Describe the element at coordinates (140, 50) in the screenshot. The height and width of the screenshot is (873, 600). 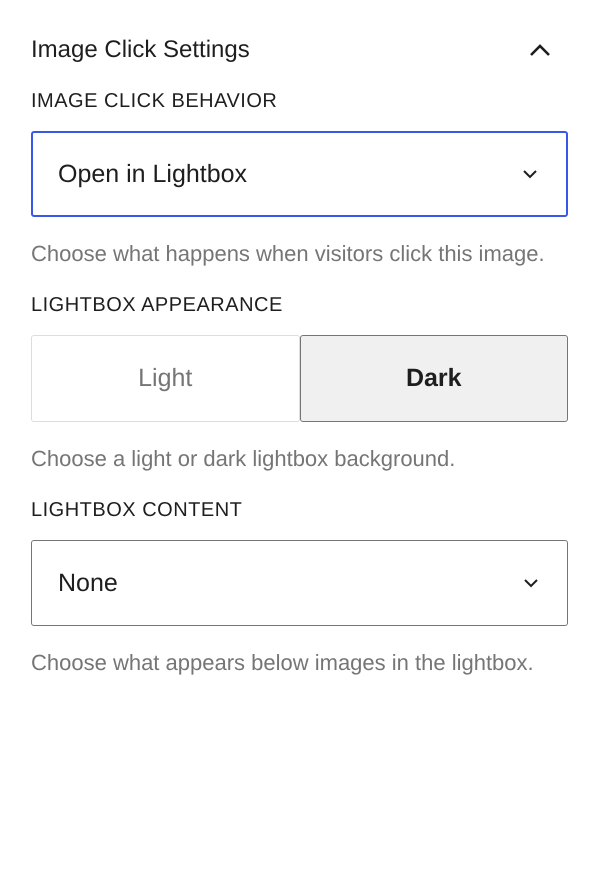
I see `panel-title: Image Click Settings` at that location.